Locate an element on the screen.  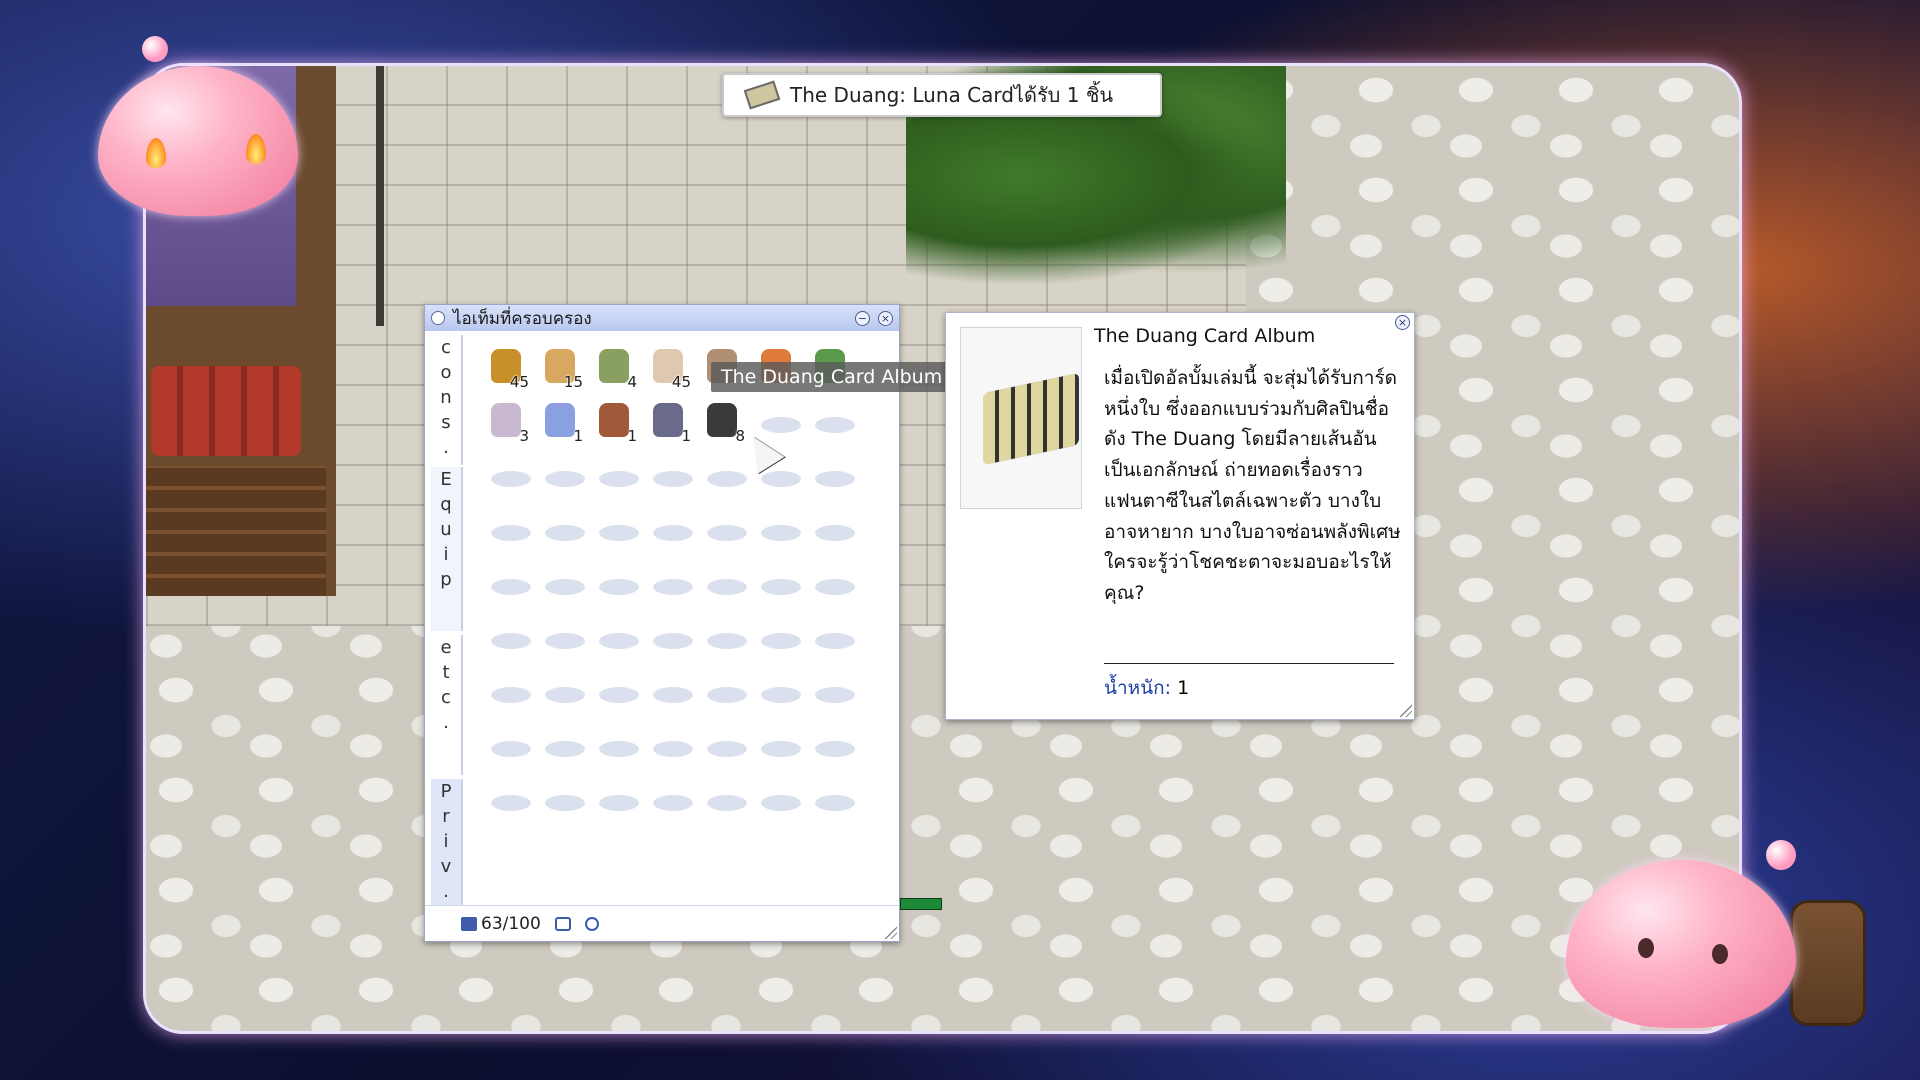
tab-etc: etc. is located at coordinates (447, 705).